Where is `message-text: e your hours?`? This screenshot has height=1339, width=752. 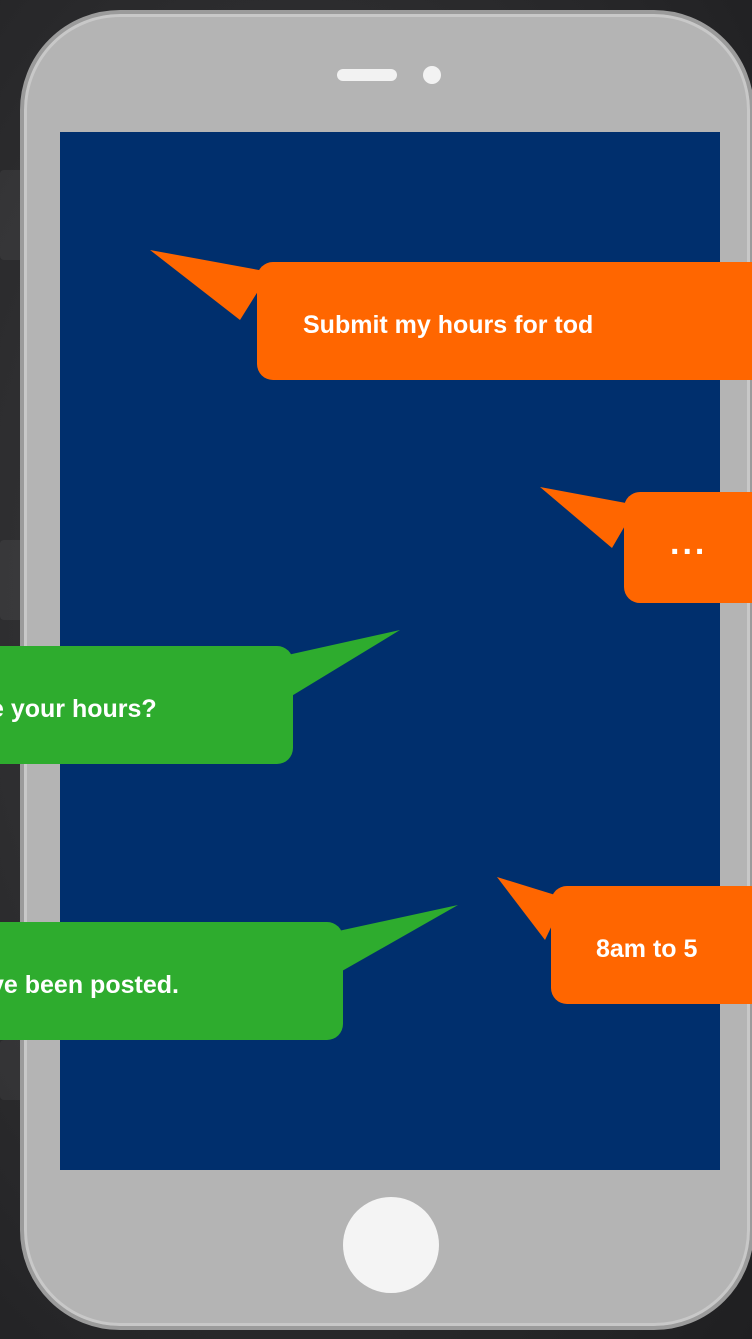
message-text: e your hours? is located at coordinates (78, 708).